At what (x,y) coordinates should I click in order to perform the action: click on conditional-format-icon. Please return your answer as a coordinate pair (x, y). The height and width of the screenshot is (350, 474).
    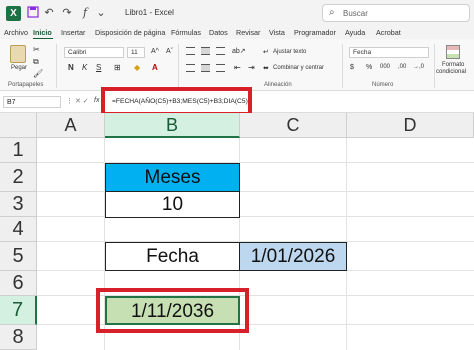
    Looking at the image, I should click on (453, 52).